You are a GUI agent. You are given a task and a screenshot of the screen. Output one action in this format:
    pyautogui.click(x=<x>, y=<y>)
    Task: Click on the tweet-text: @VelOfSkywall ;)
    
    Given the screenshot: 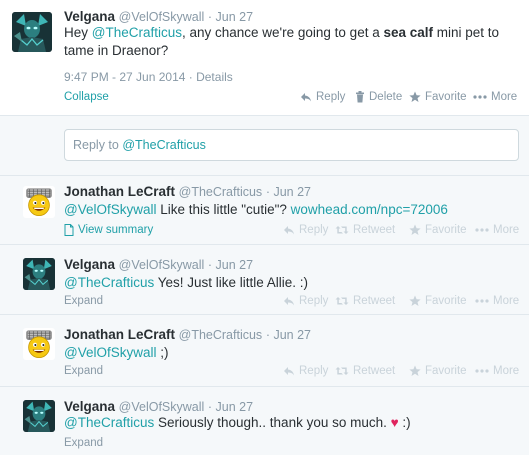 What is the action you would take?
    pyautogui.click(x=116, y=353)
    